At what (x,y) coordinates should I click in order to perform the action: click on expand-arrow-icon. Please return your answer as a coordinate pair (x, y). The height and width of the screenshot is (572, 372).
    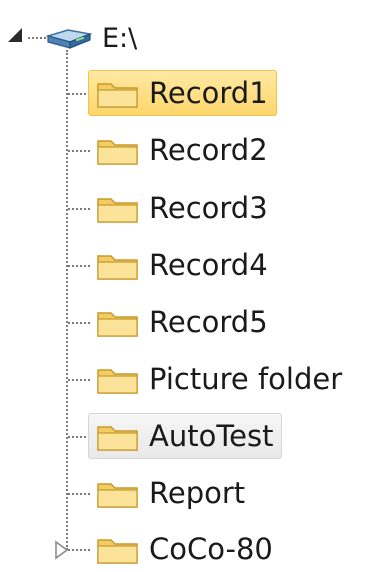
    Looking at the image, I should click on (61, 550).